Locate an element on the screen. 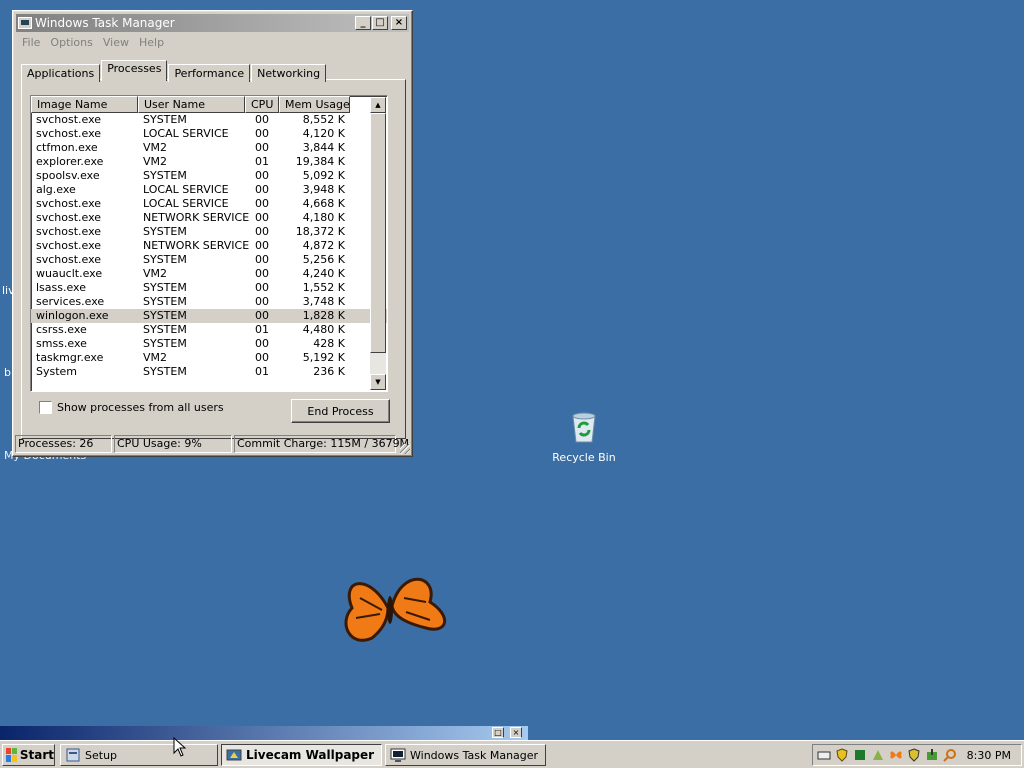 This screenshot has width=1024, height=768. tab-performance: Performance is located at coordinates (209, 73).